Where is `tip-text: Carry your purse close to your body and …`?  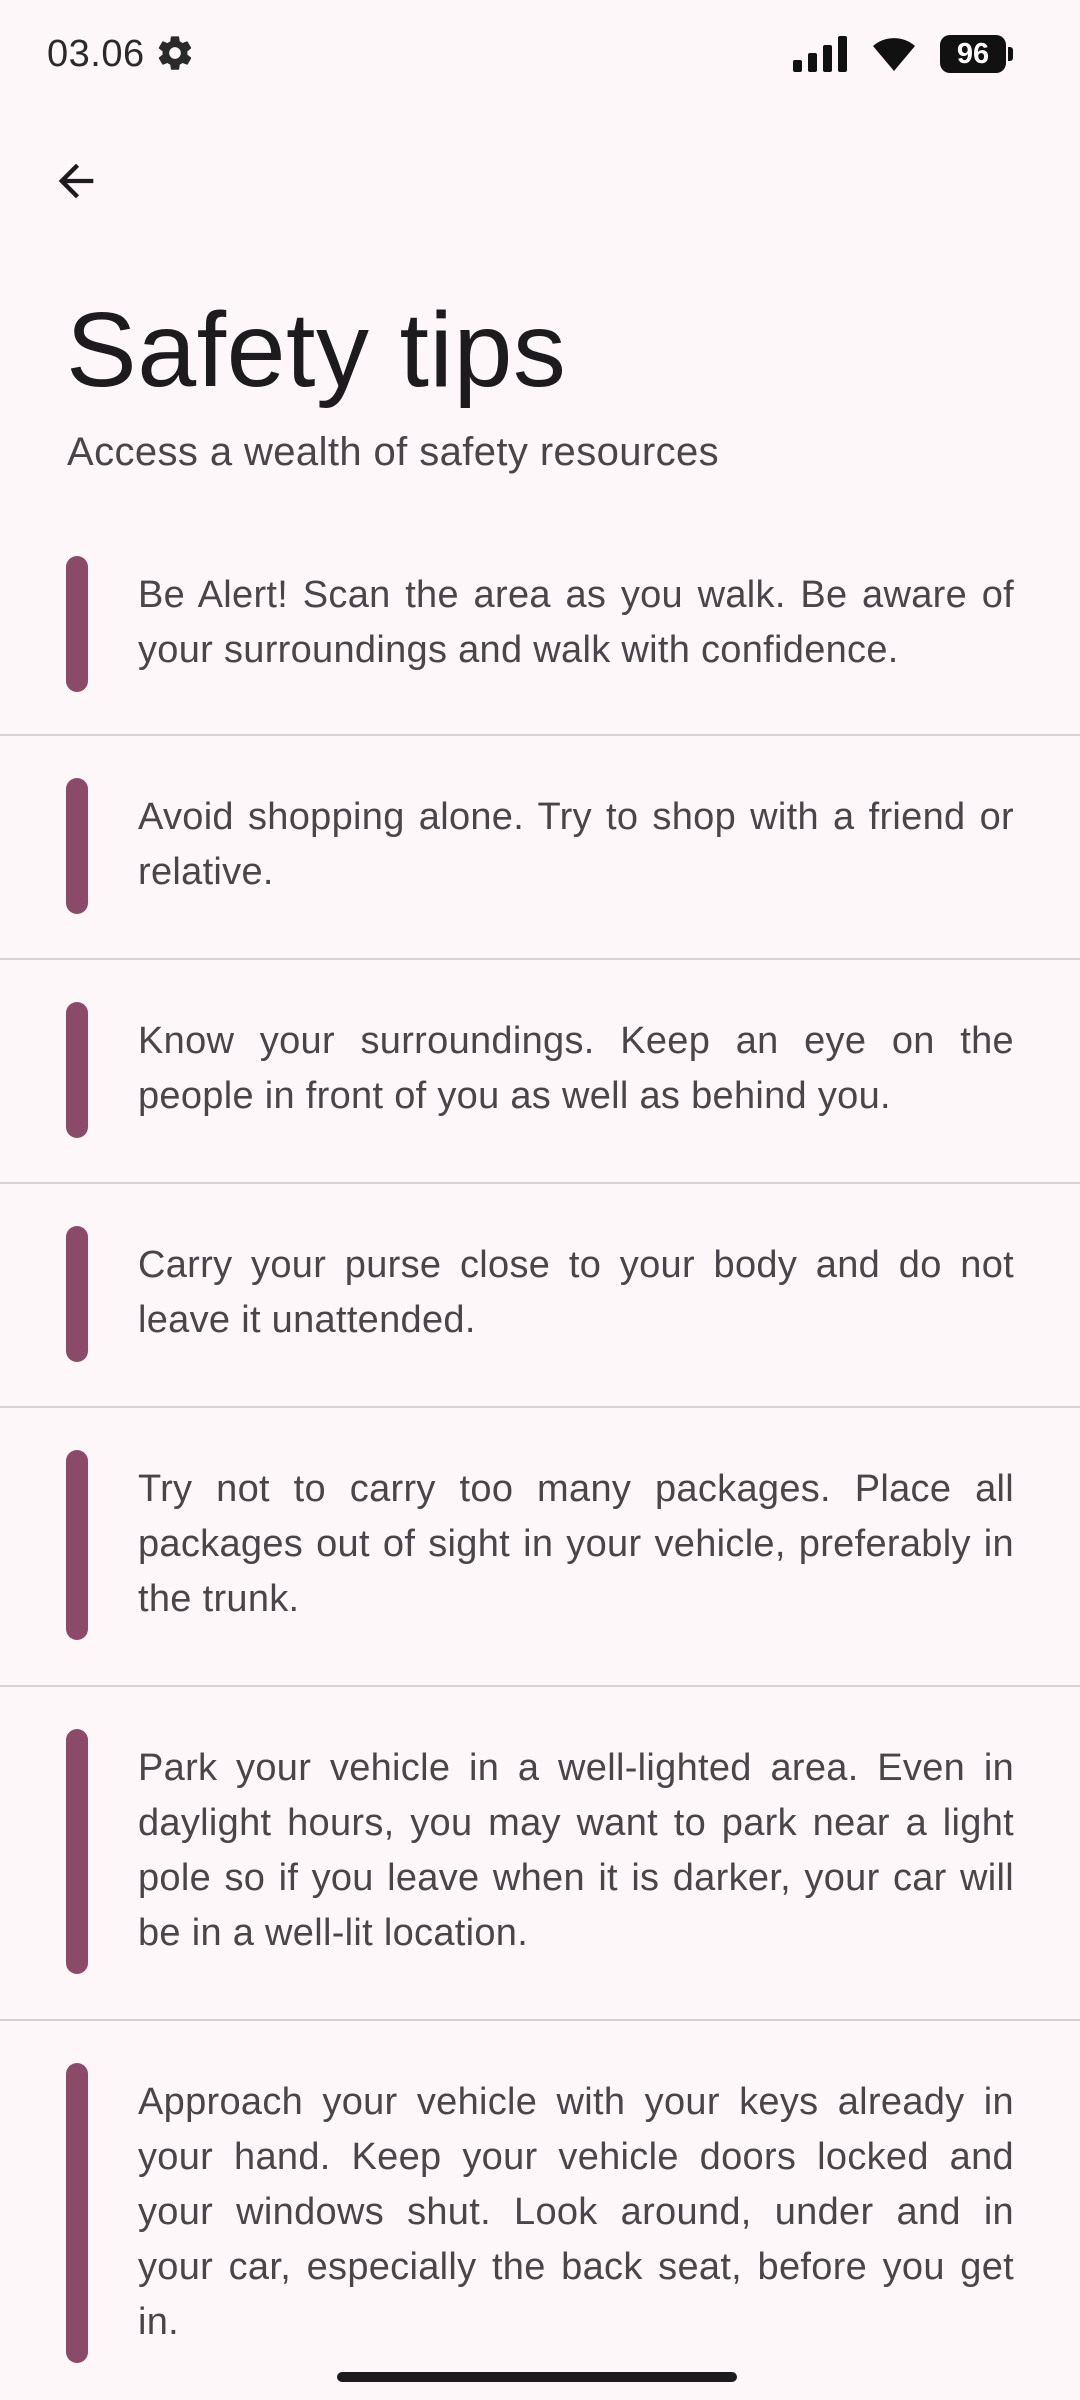
tip-text: Carry your purse close to your body and … is located at coordinates (576, 1292).